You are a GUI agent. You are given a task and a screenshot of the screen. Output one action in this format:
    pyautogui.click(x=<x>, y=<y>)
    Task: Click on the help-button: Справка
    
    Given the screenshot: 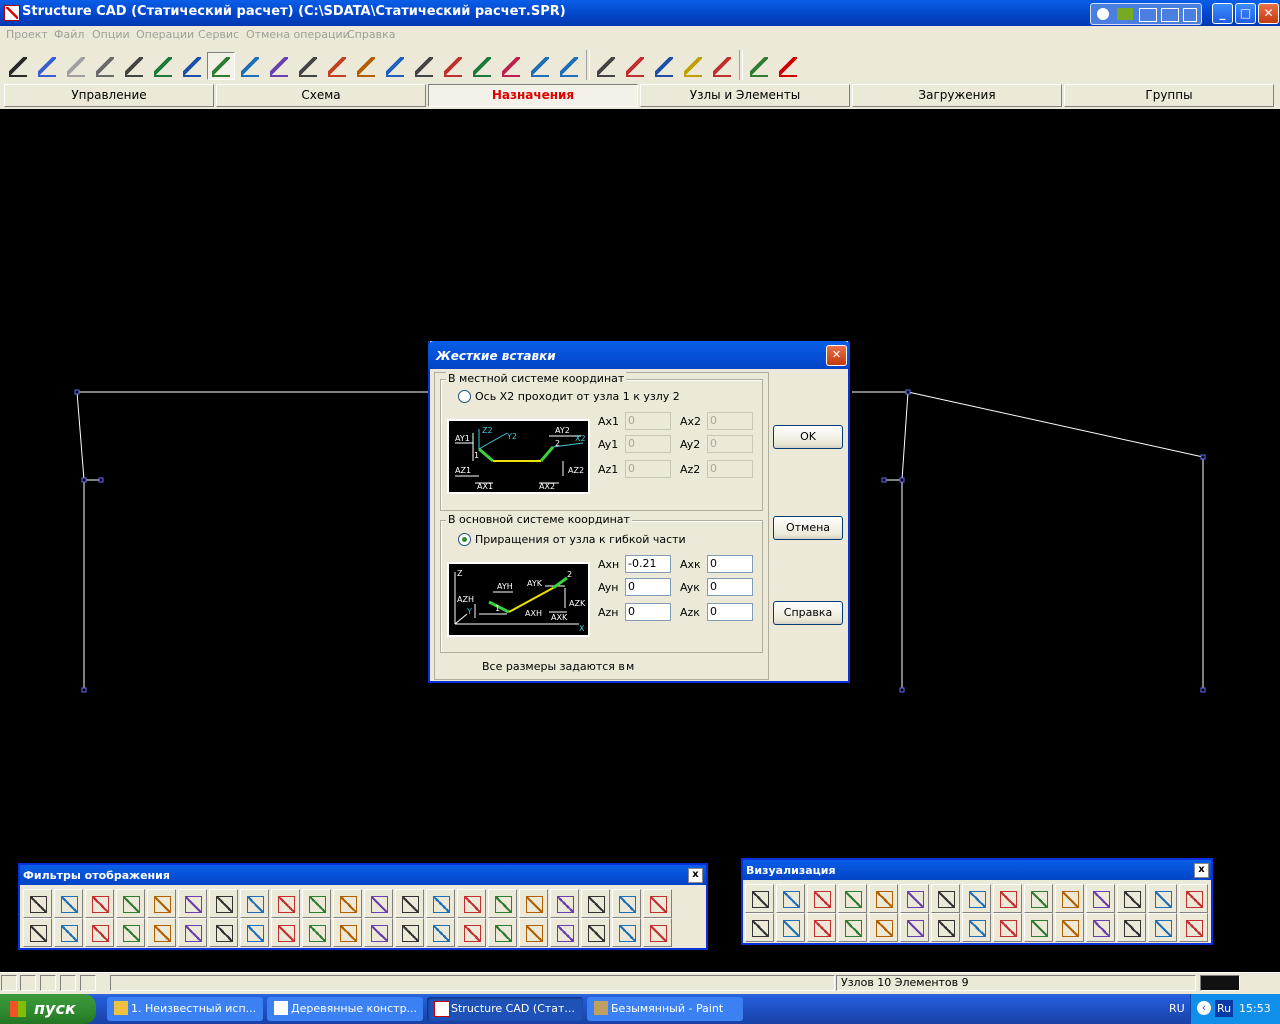 What is the action you would take?
    pyautogui.click(x=808, y=613)
    